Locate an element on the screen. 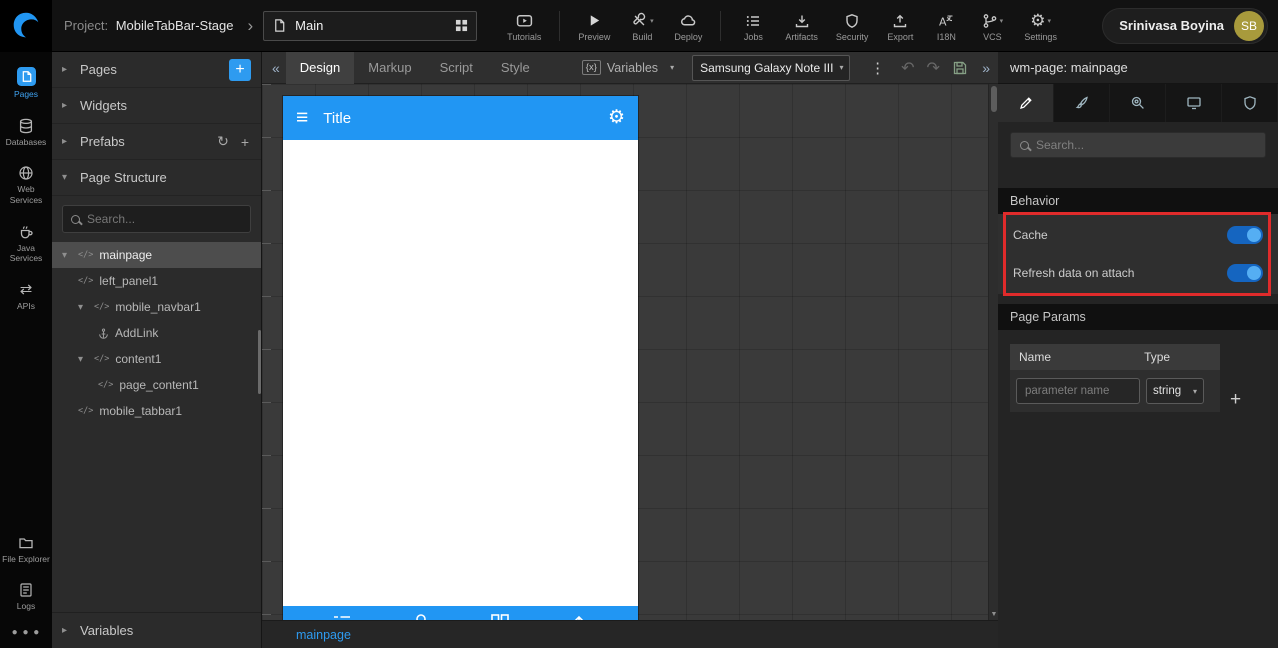  page-params-section-header: Page Params is located at coordinates (1138, 317).